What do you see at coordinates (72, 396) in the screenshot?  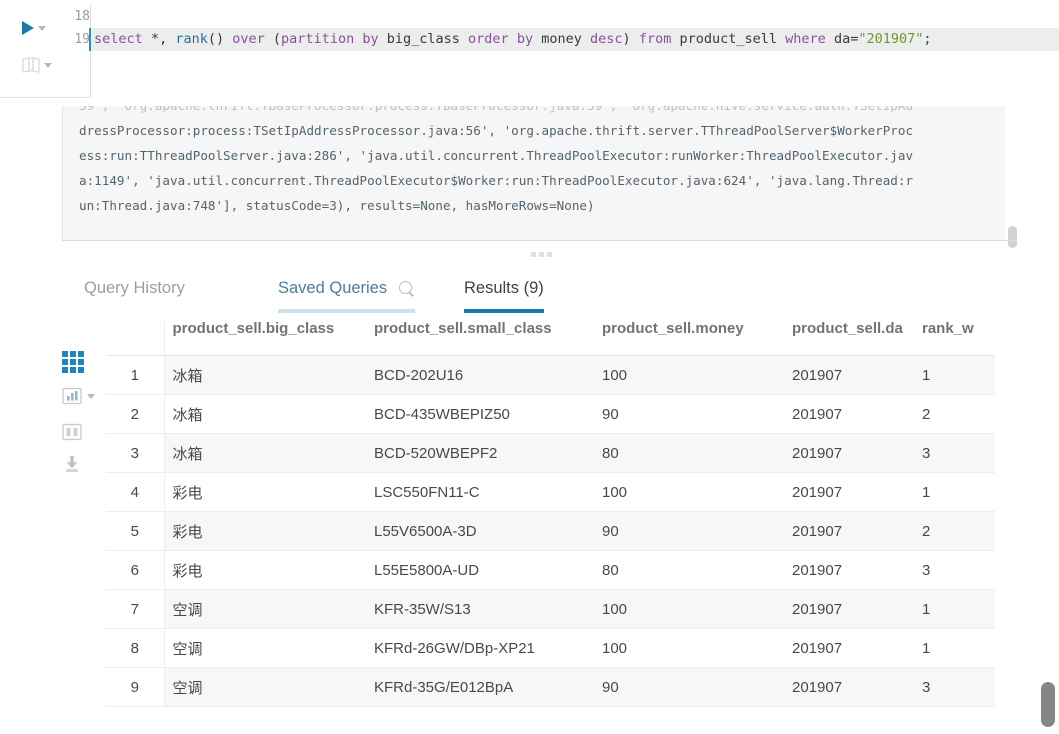 I see `chart-icon` at bounding box center [72, 396].